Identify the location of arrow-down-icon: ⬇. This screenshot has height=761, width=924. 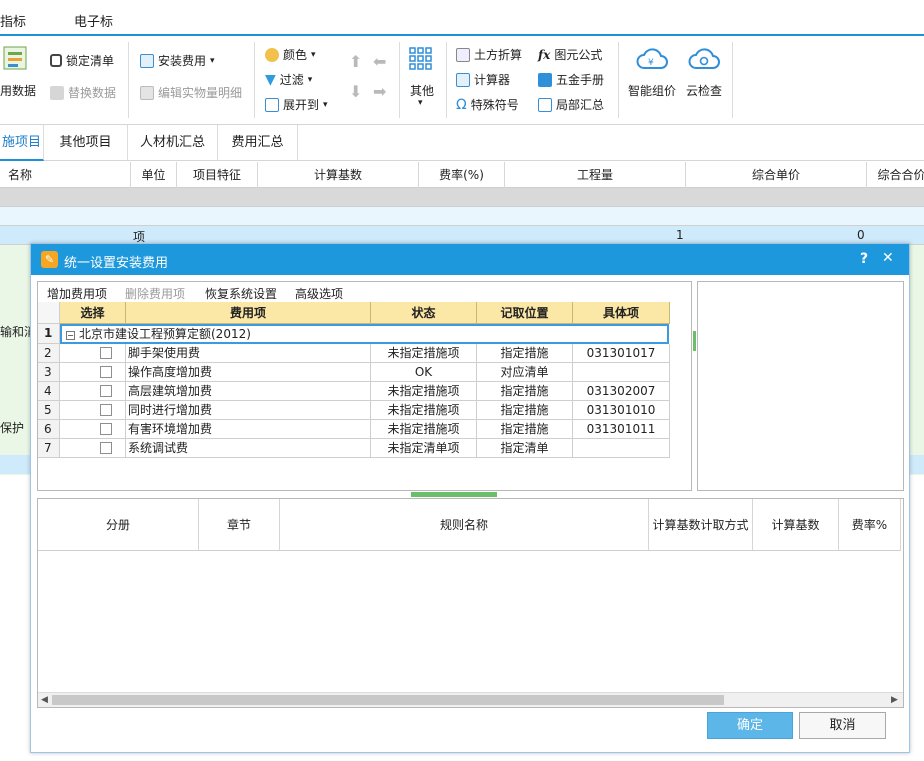
(355, 91).